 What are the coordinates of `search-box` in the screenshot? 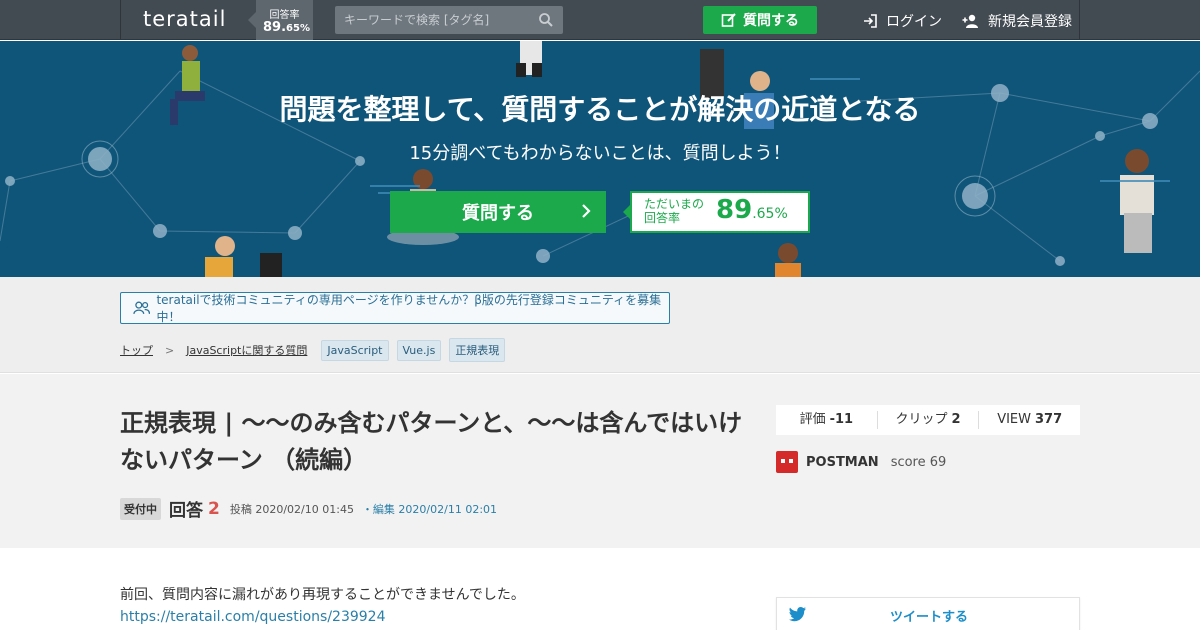 It's located at (449, 20).